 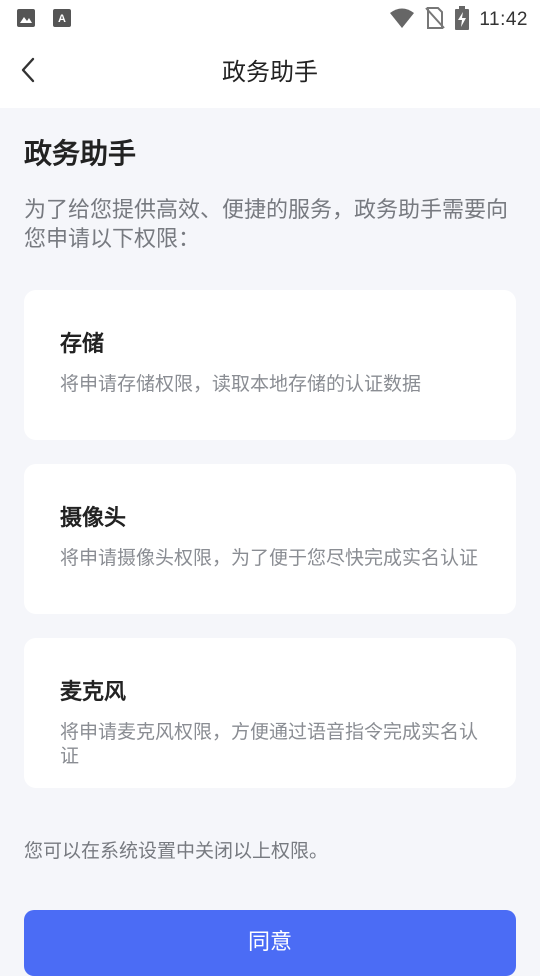 What do you see at coordinates (270, 539) in the screenshot?
I see `permission-card-camera: 摄像头 将申请摄像头权限，为了便于您尽快完成实名认证` at bounding box center [270, 539].